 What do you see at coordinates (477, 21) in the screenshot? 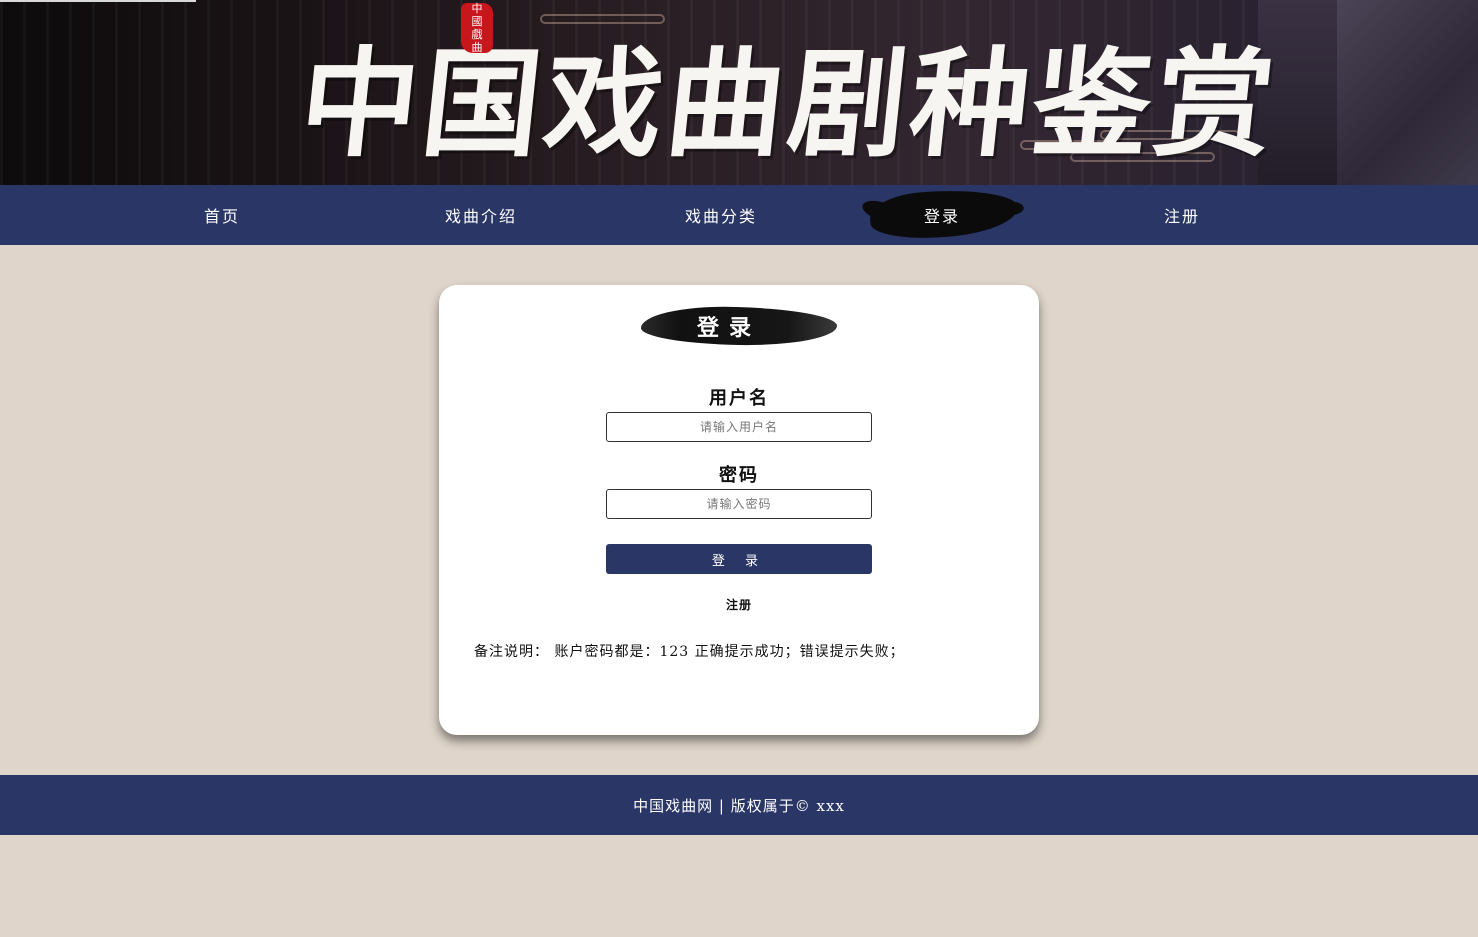
I see `seal-char: 國` at bounding box center [477, 21].